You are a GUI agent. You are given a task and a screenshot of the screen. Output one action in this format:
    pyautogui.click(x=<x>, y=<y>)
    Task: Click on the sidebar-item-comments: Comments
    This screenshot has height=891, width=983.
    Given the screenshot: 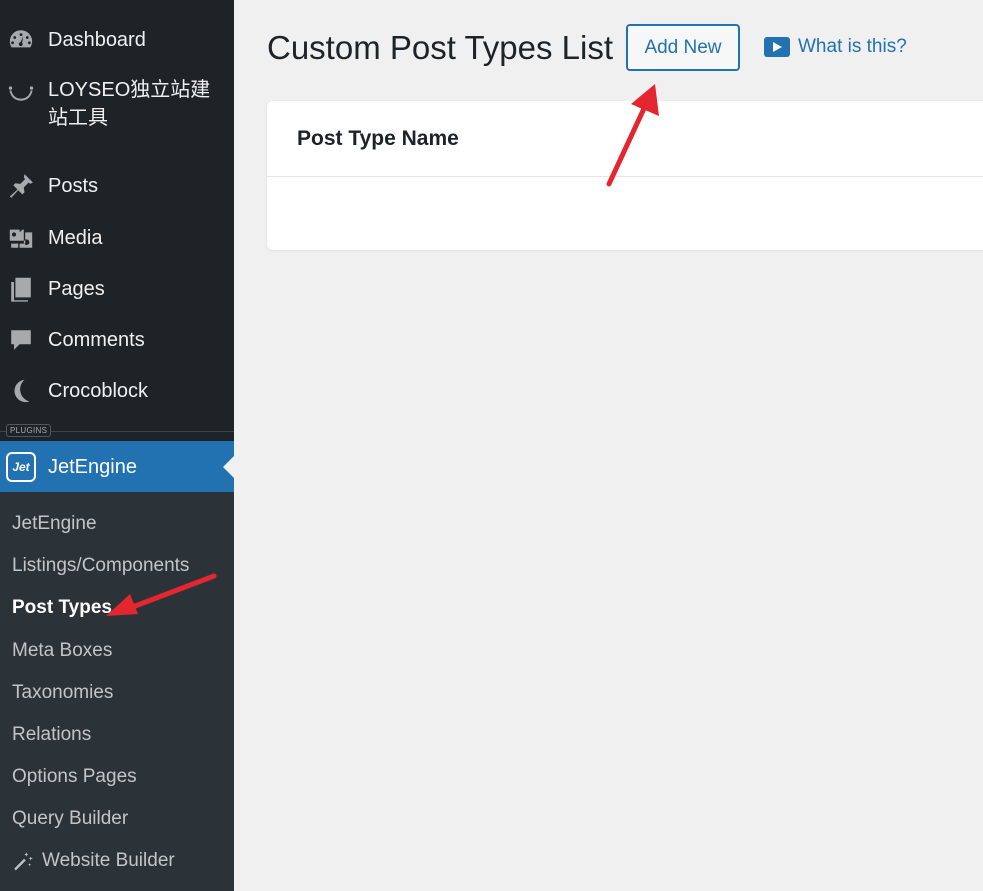 What is the action you would take?
    pyautogui.click(x=117, y=340)
    